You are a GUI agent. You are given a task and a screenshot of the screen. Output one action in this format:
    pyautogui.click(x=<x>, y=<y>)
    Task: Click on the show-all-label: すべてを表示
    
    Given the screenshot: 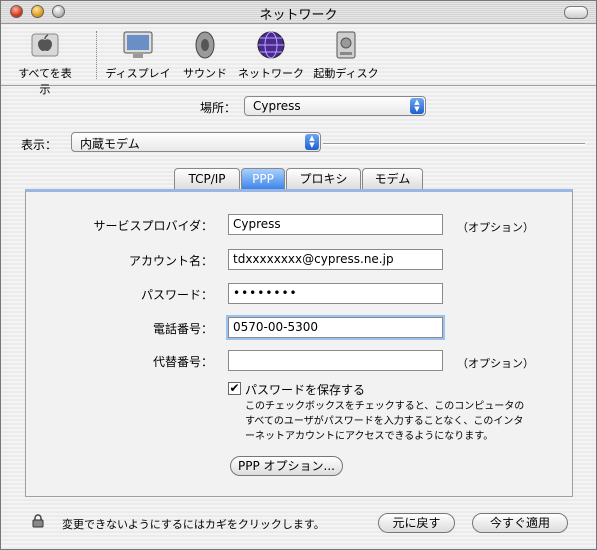 What is the action you would take?
    pyautogui.click(x=45, y=81)
    